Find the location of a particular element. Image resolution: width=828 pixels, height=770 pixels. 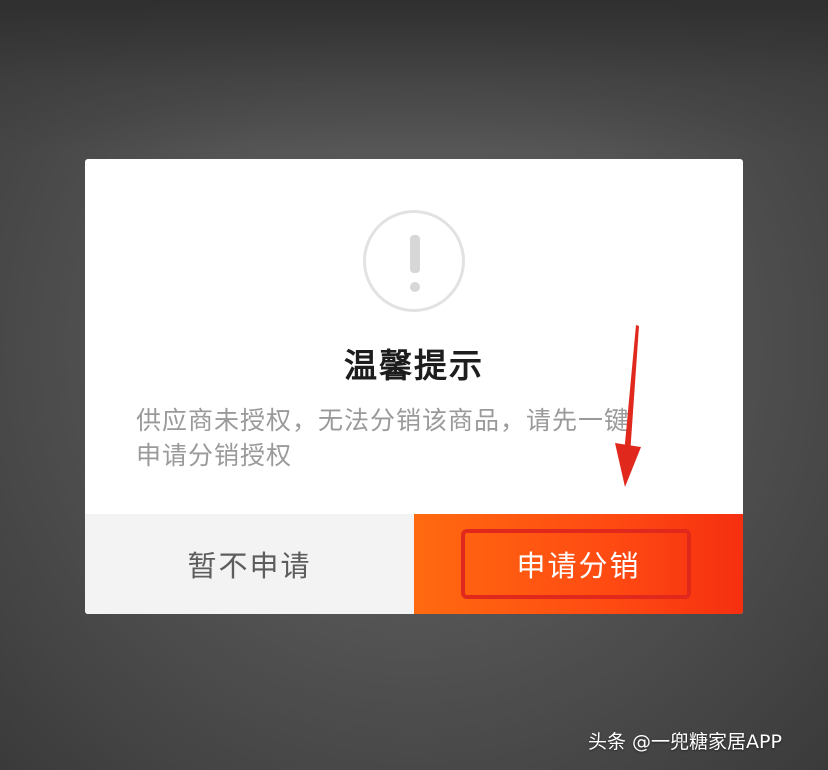

exclamation-circle-icon is located at coordinates (414, 261).